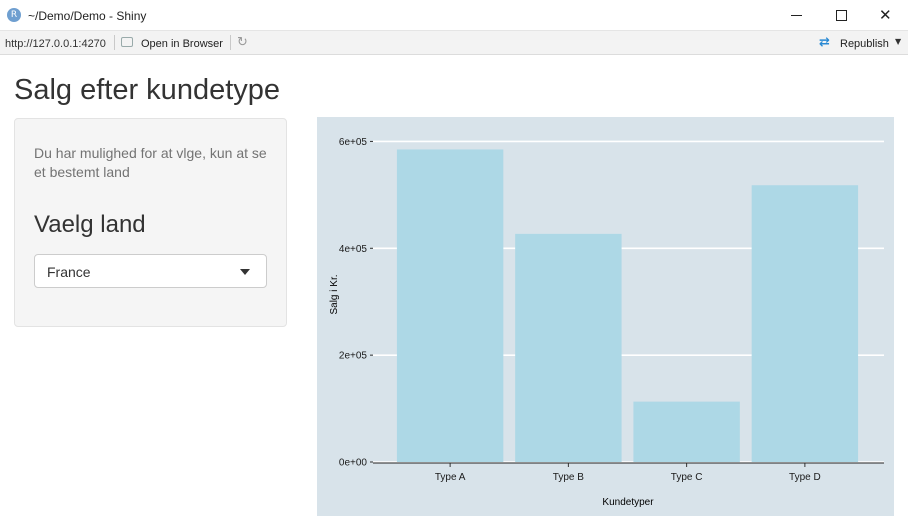  What do you see at coordinates (150, 271) in the screenshot?
I see `country-select: France` at bounding box center [150, 271].